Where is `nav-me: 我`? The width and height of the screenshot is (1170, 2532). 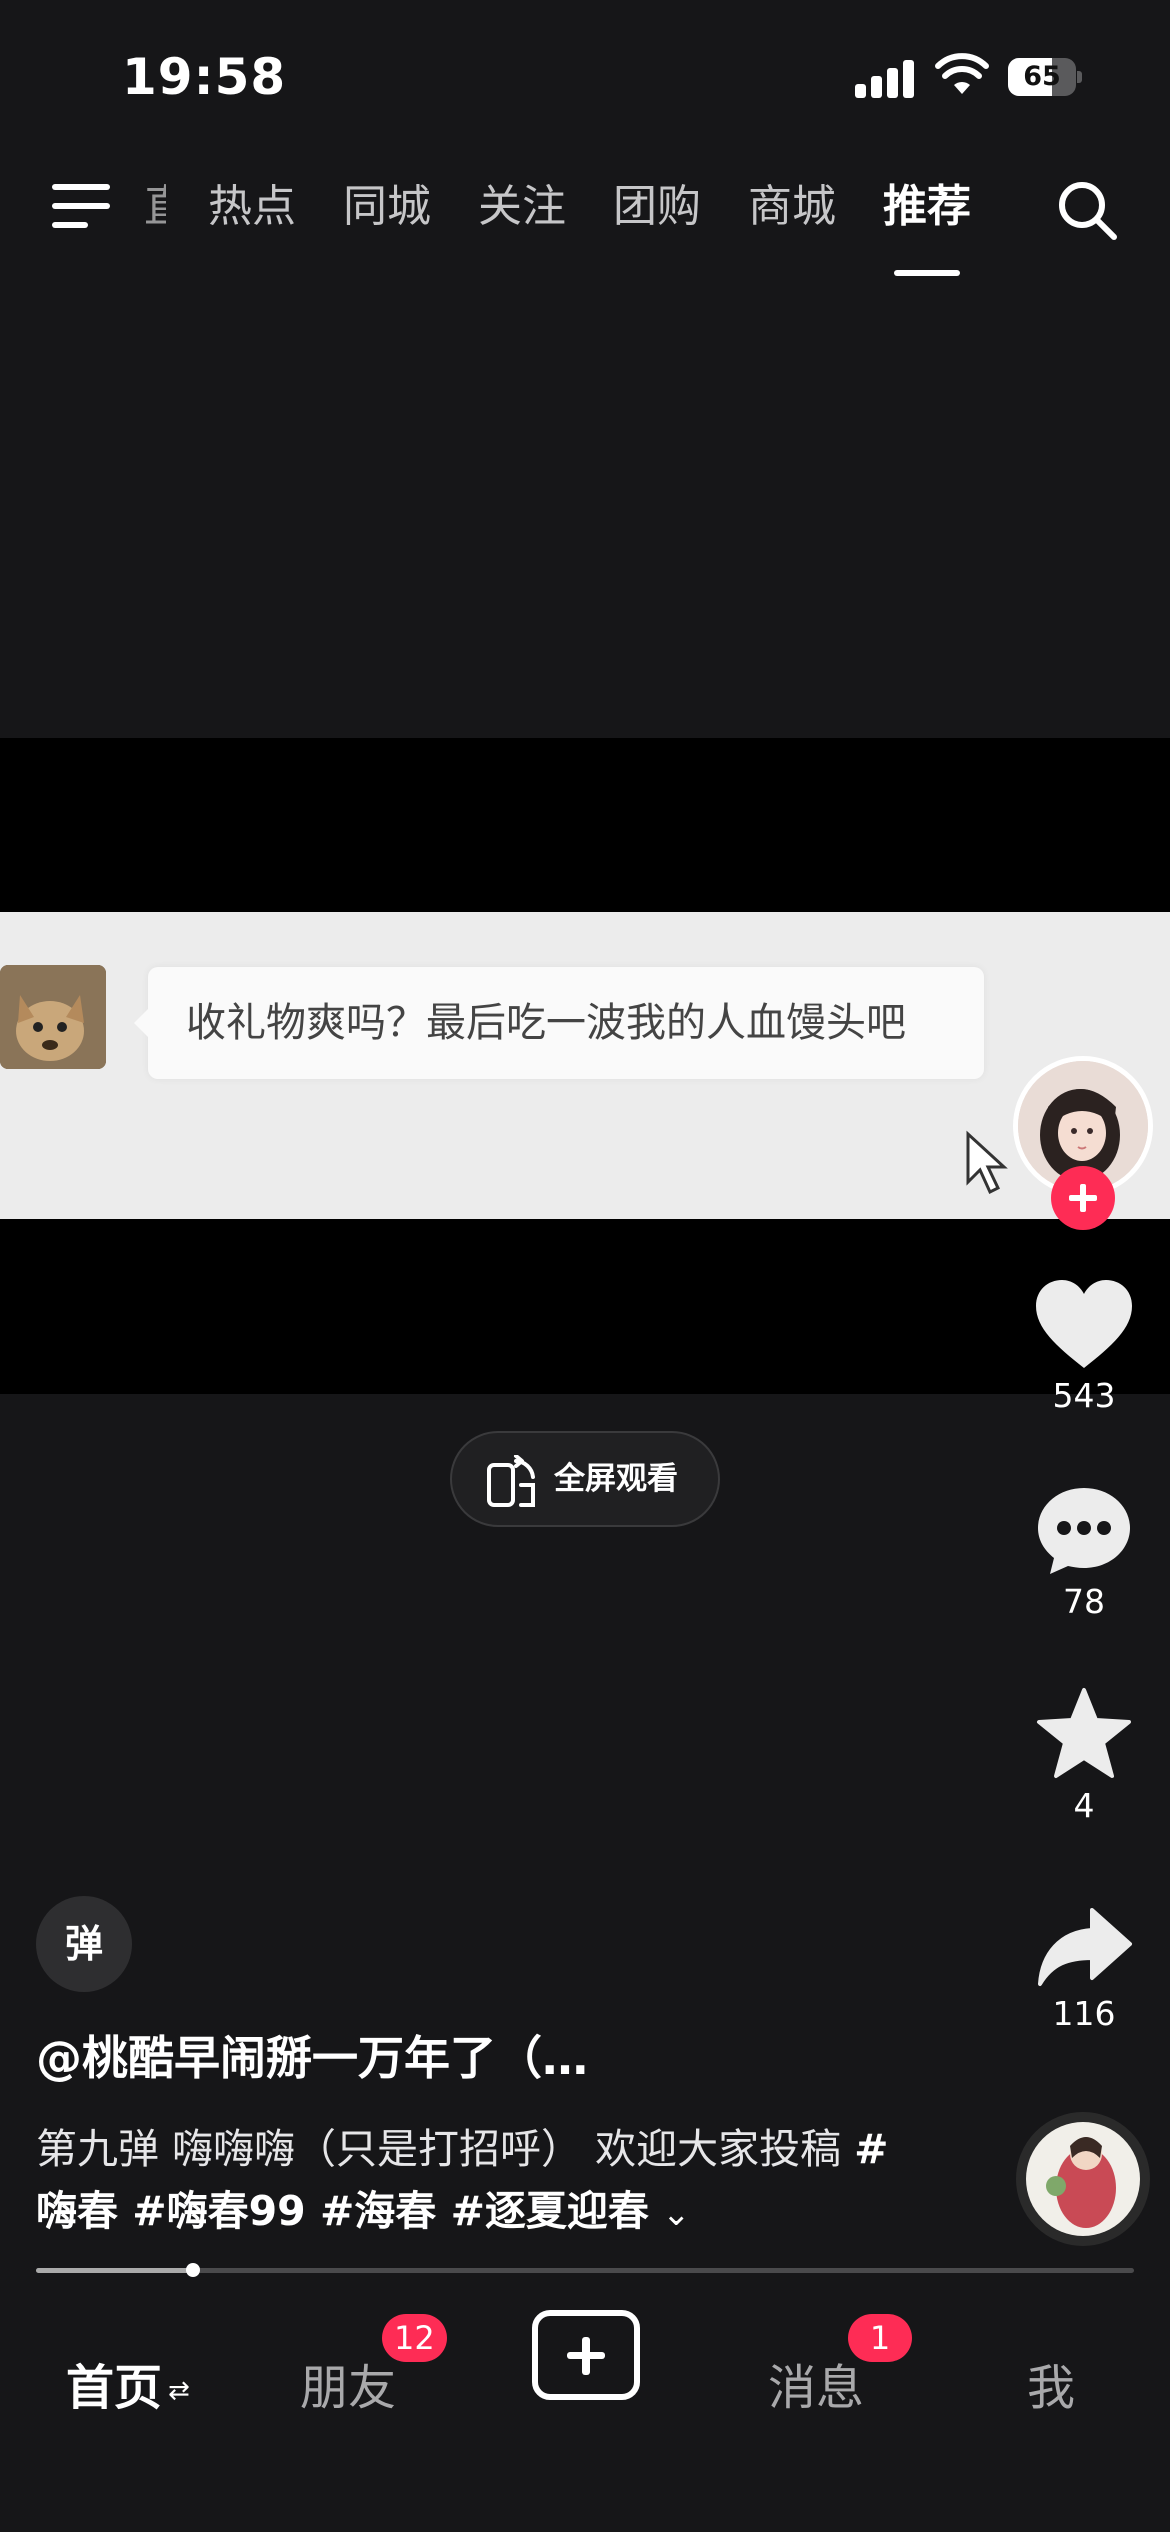 nav-me: 我 is located at coordinates (1051, 2388).